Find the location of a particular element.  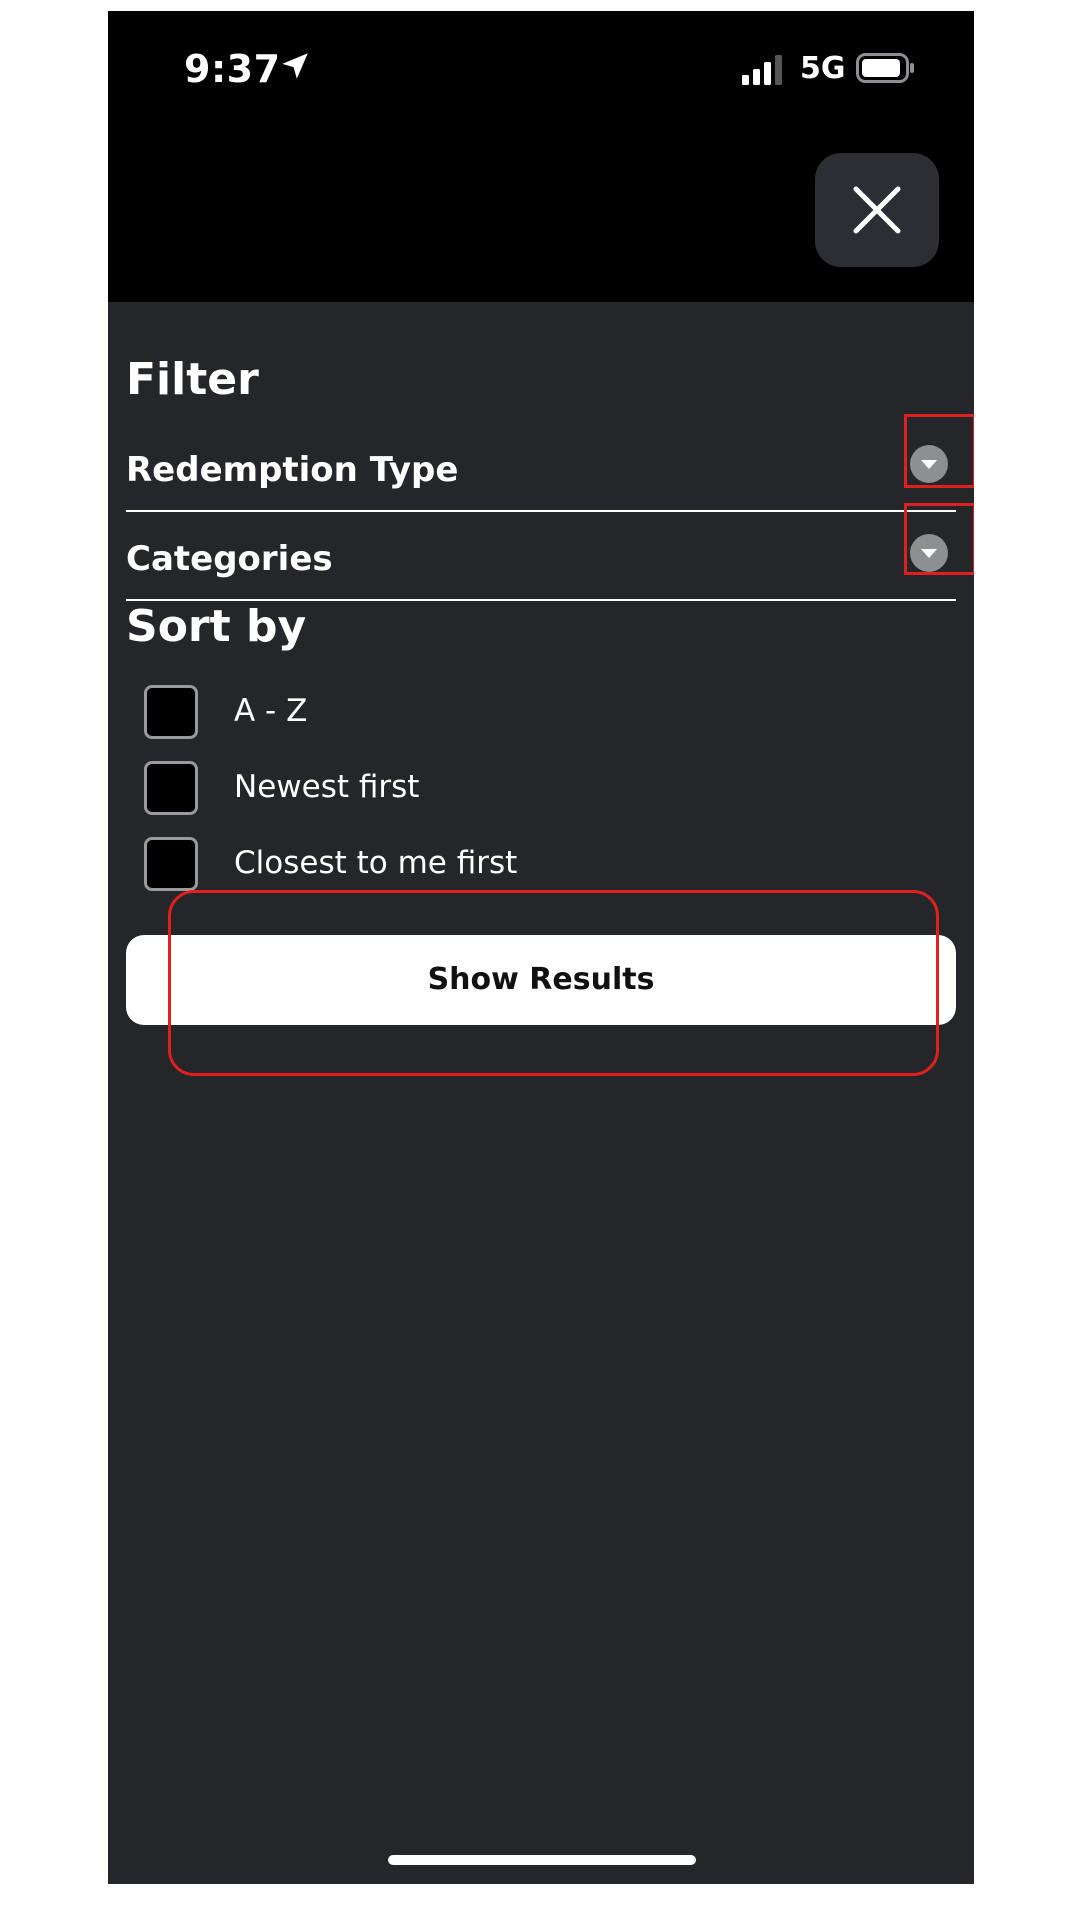

sort-option-label: Closest to me first is located at coordinates (376, 863).